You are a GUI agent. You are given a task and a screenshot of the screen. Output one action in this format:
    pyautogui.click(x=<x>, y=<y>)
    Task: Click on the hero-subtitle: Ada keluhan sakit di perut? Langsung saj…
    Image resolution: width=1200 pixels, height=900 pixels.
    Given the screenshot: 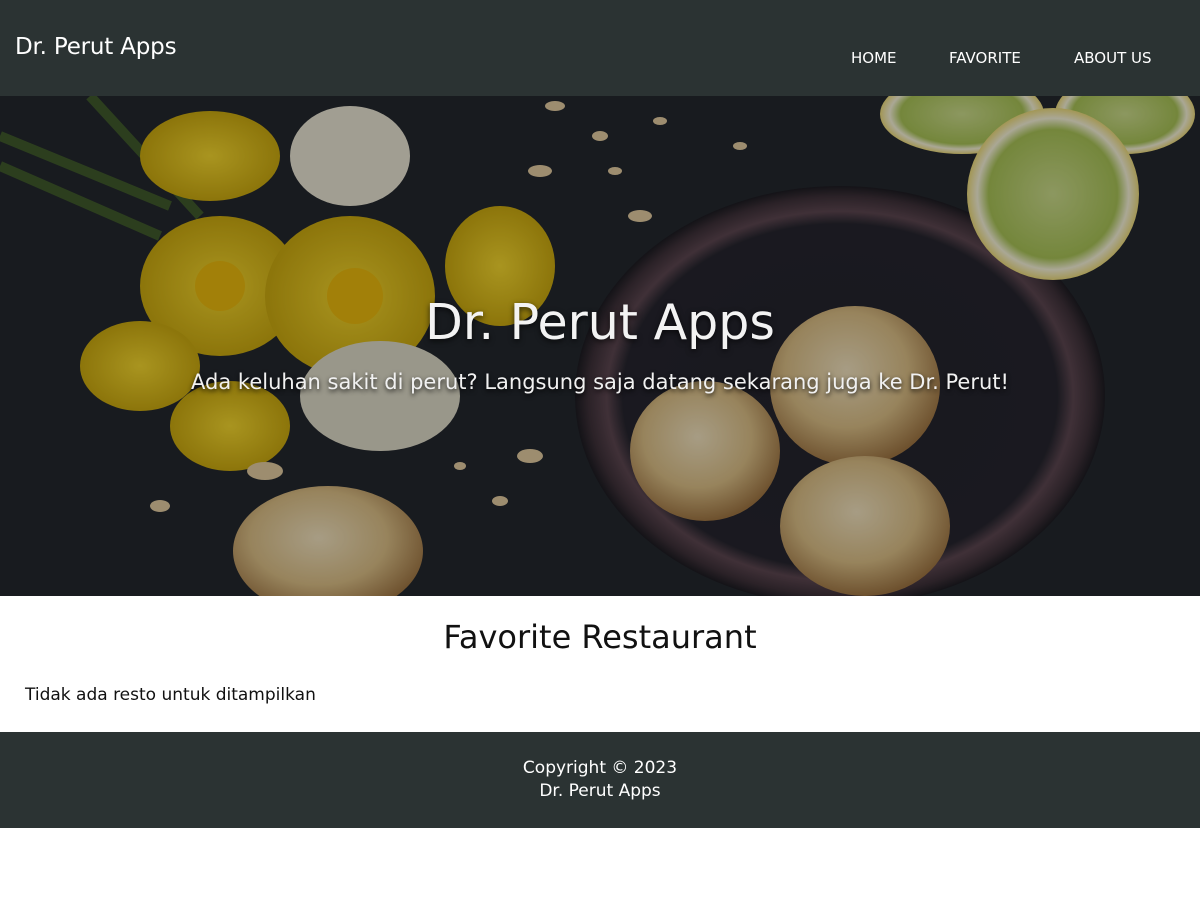 What is the action you would take?
    pyautogui.click(x=600, y=382)
    